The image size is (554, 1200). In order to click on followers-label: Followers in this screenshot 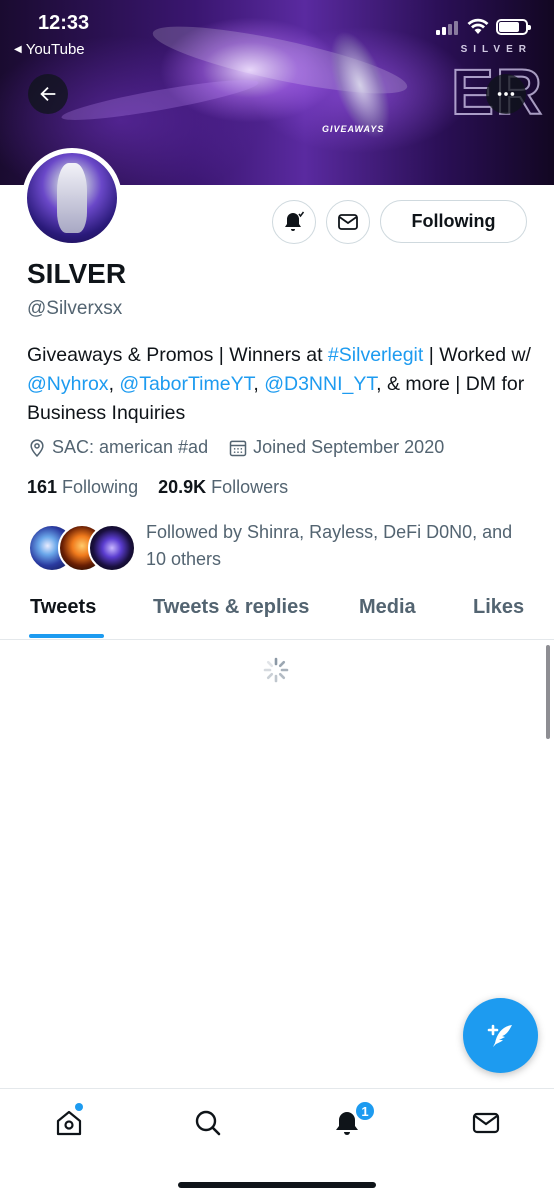, I will do `click(250, 487)`.